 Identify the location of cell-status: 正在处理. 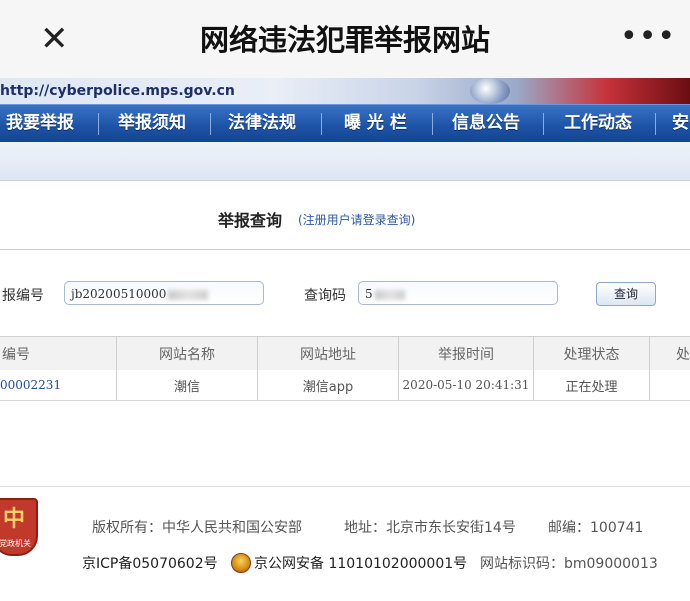
(591, 387).